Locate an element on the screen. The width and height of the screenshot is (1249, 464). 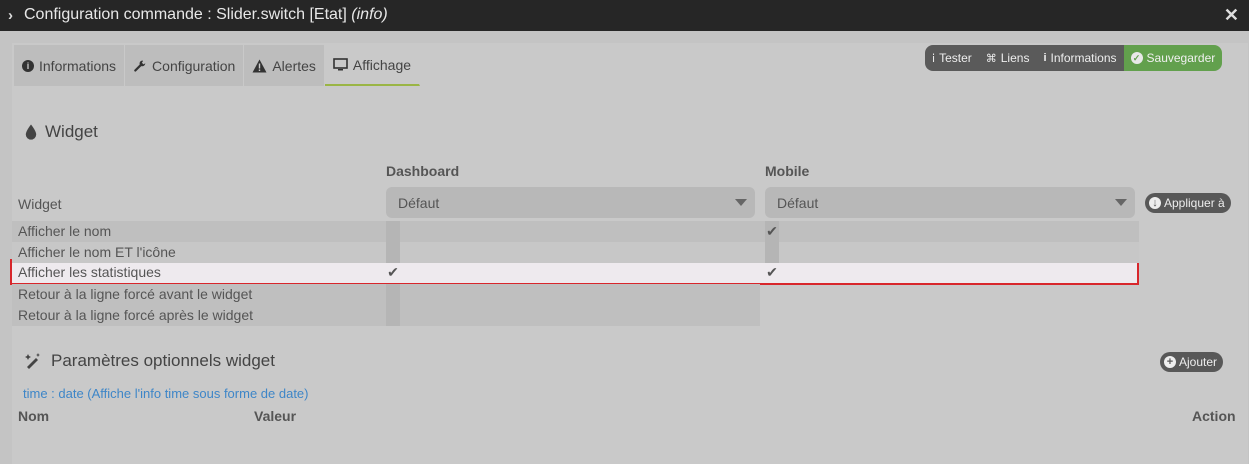
tab-alertes: Alertes is located at coordinates (284, 65).